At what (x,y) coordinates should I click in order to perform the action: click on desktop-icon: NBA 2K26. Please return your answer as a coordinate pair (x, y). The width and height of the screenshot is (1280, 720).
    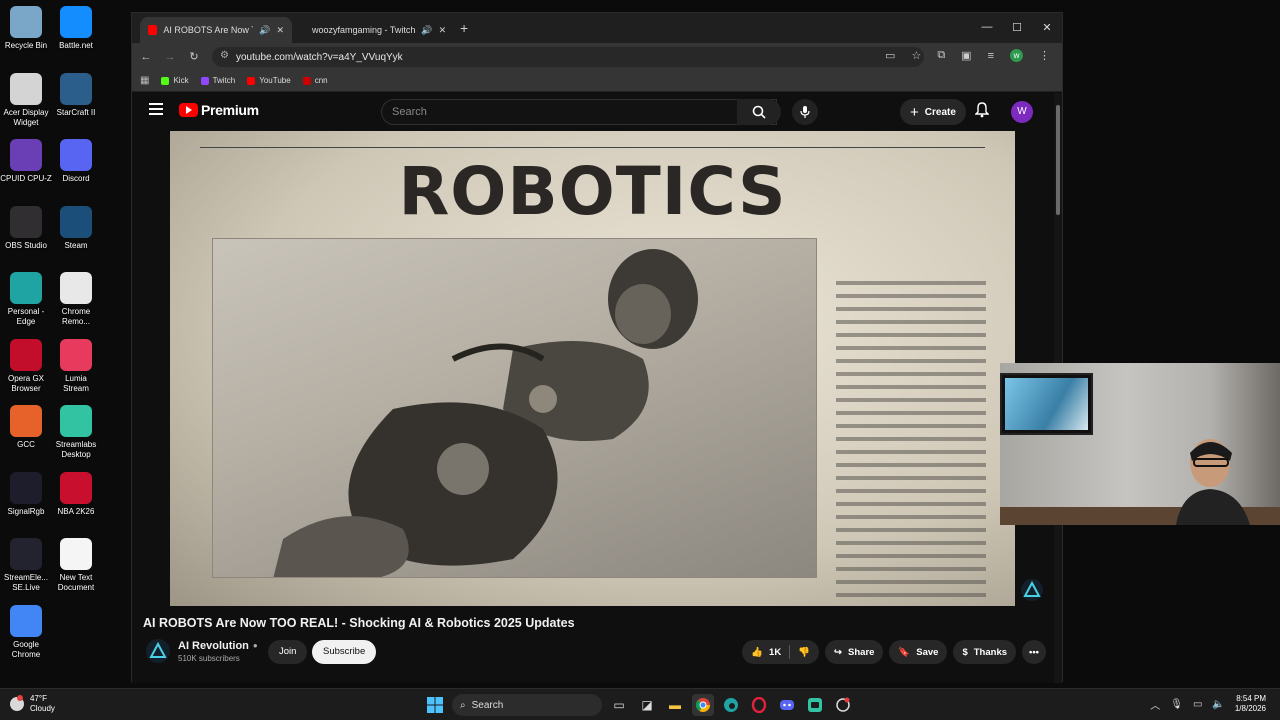
    Looking at the image, I should click on (76, 494).